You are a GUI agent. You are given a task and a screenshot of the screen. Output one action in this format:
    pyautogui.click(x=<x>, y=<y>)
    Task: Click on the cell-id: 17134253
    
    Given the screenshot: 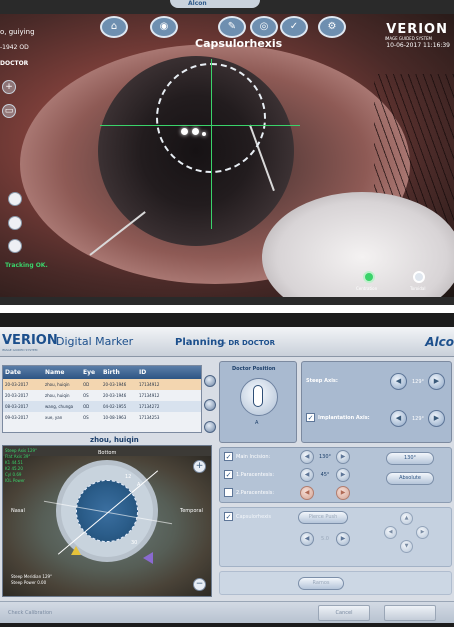 What is the action you would take?
    pyautogui.click(x=149, y=417)
    